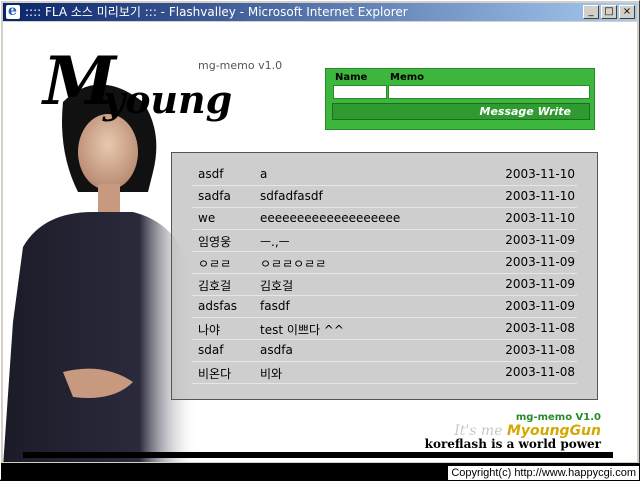 This screenshot has width=640, height=481. I want to click on copyright-notice: Copyright(c) http://www.happycgi.com, so click(543, 473).